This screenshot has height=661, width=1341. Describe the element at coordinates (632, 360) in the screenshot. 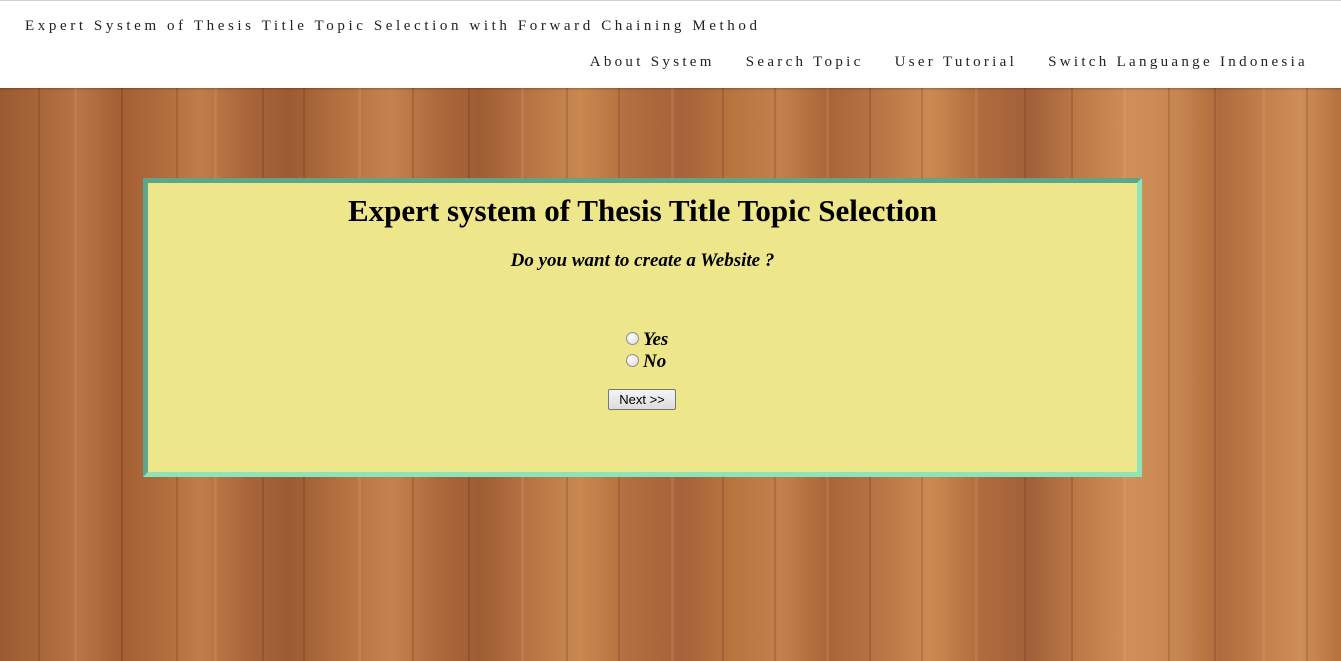

I see `no-radio` at that location.